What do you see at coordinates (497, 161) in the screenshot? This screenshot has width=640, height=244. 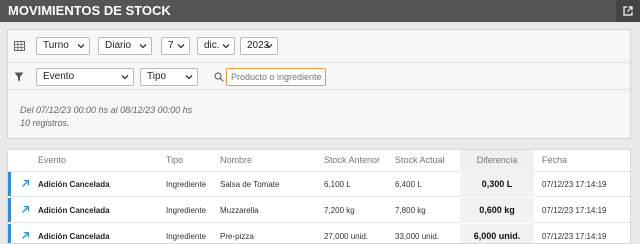 I see `column-header-diferencia: Diferencia` at bounding box center [497, 161].